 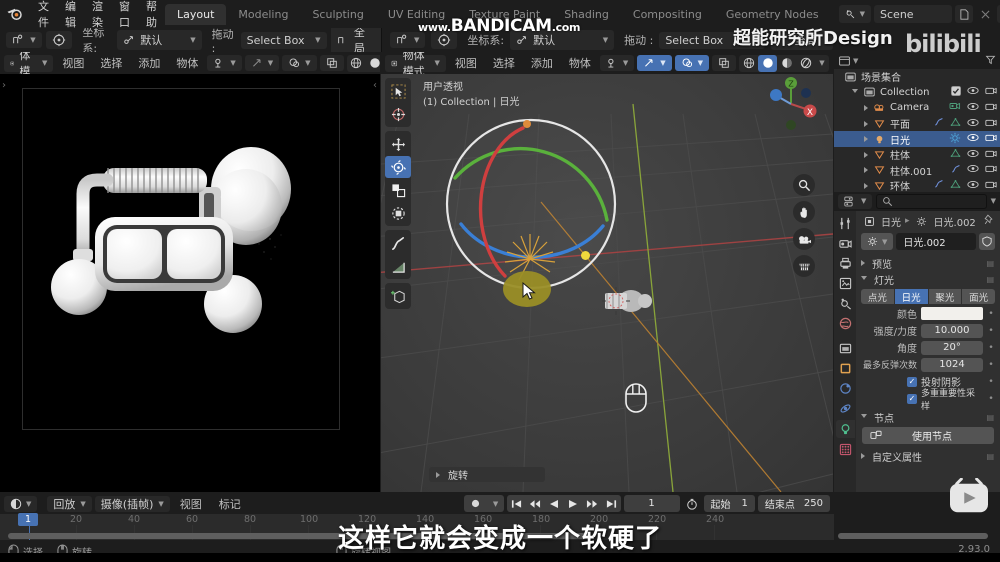 What do you see at coordinates (952, 364) in the screenshot?
I see `light-max-bounces-value: 1024` at bounding box center [952, 364].